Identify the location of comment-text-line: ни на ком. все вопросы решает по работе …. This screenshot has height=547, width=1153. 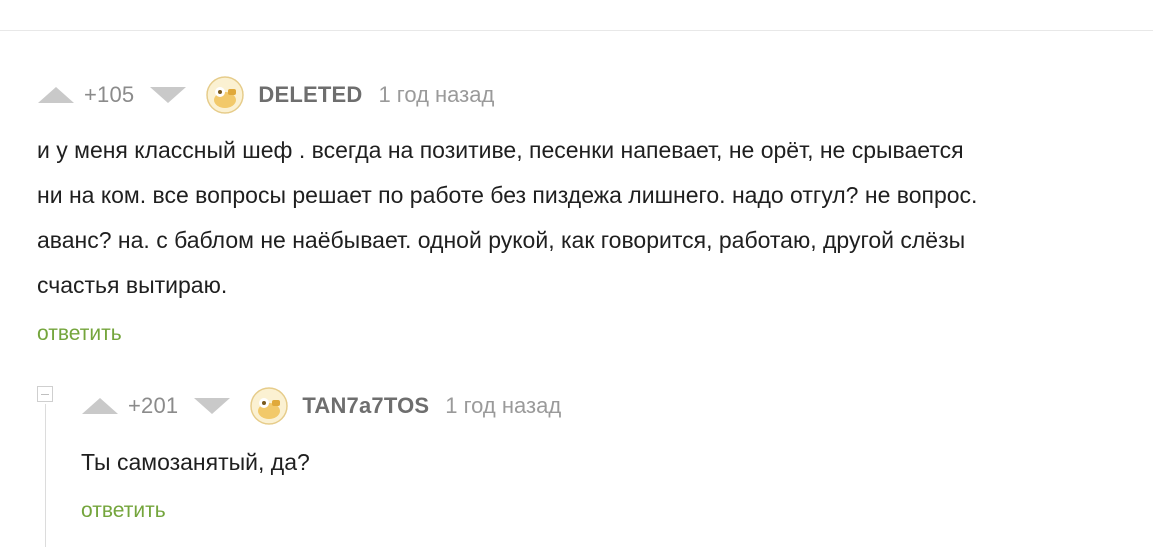
(507, 195).